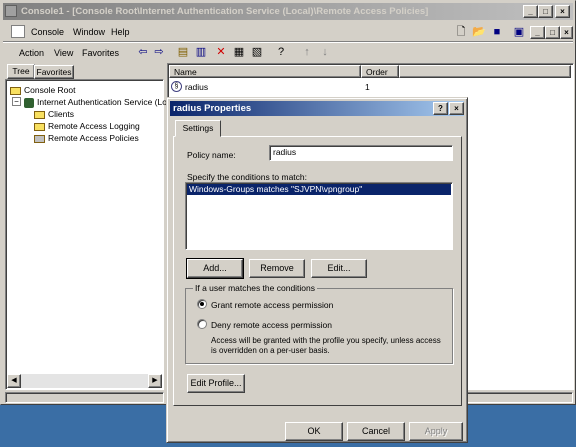  Describe the element at coordinates (39, 138) in the screenshot. I see `policy-icon` at that location.